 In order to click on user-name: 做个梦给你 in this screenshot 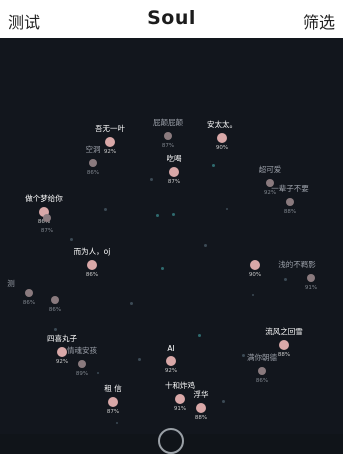, I will do `click(44, 198)`.